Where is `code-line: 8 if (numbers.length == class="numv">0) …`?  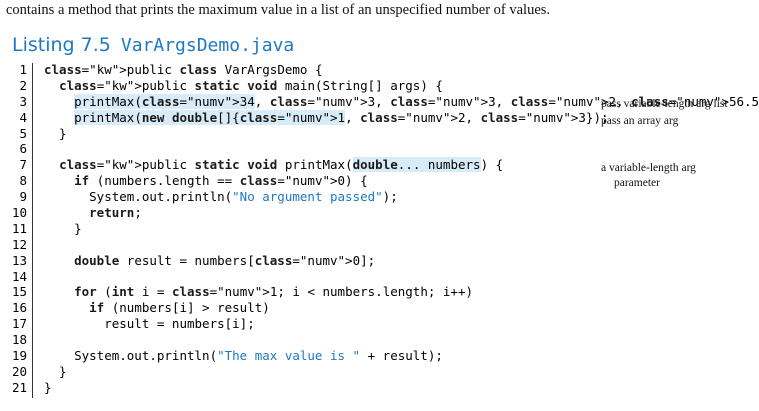 code-line: 8 if (numbers.length == class="numv">0) … is located at coordinates (300, 181).